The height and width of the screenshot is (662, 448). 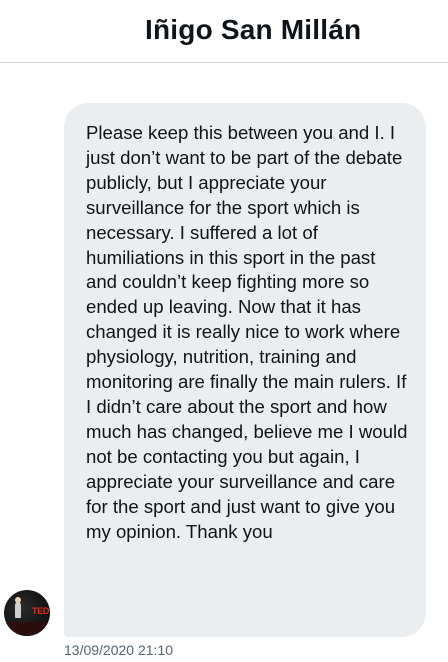 What do you see at coordinates (27, 613) in the screenshot?
I see `avatar: TED` at bounding box center [27, 613].